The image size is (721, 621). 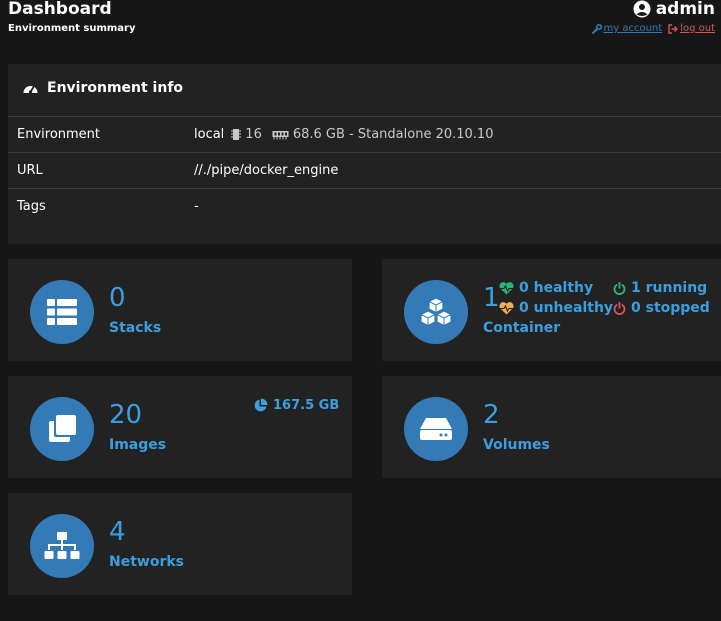 I want to click on log-out-link: log out, so click(x=691, y=28).